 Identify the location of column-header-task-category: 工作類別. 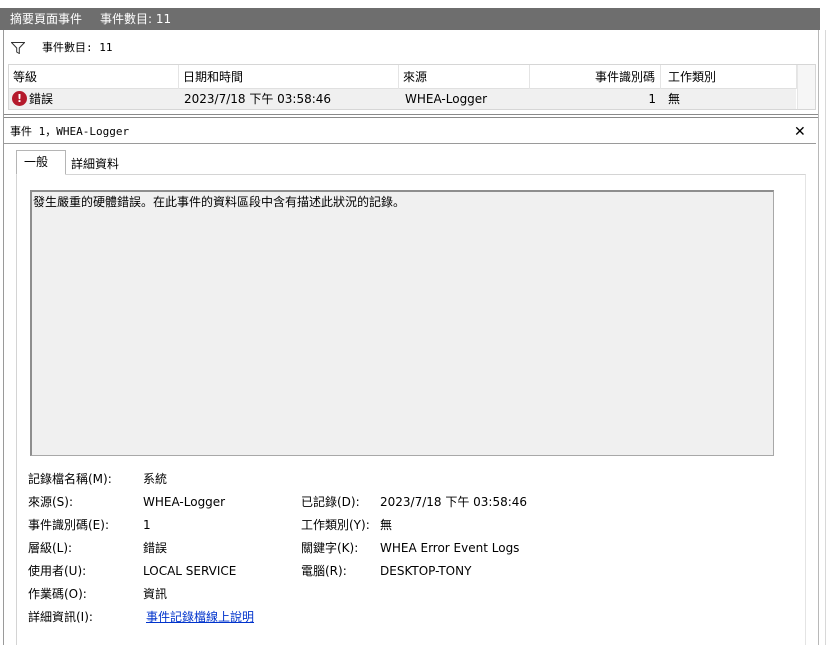
(729, 77).